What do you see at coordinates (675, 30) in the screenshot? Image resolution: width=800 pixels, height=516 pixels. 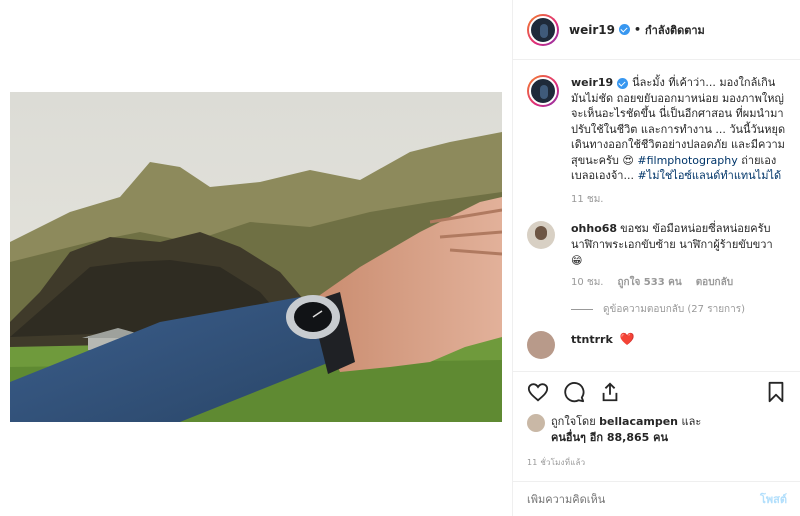 I see `following-button: กำลังติดตาม` at bounding box center [675, 30].